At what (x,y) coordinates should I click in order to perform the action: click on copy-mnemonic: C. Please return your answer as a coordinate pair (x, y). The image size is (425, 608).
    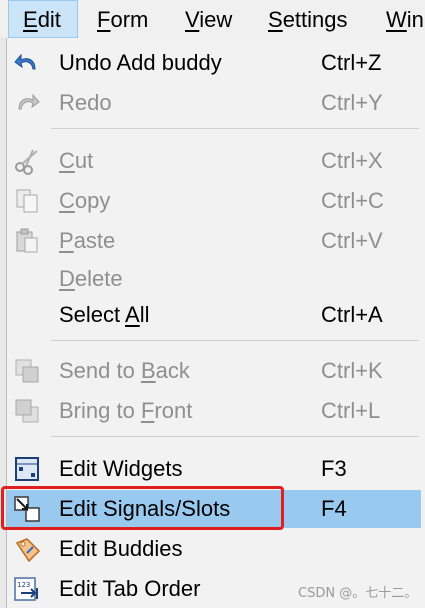
    Looking at the image, I should click on (67, 200).